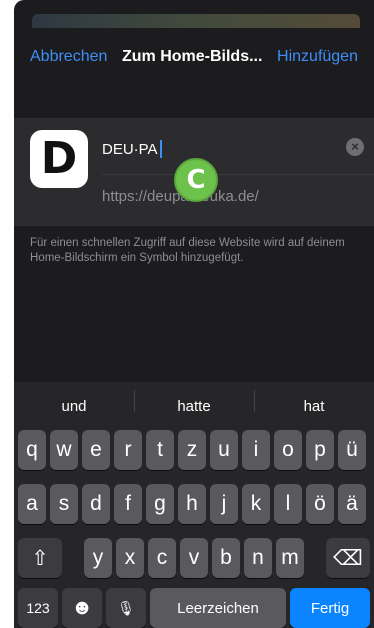  I want to click on numbers-key: 123, so click(38, 608).